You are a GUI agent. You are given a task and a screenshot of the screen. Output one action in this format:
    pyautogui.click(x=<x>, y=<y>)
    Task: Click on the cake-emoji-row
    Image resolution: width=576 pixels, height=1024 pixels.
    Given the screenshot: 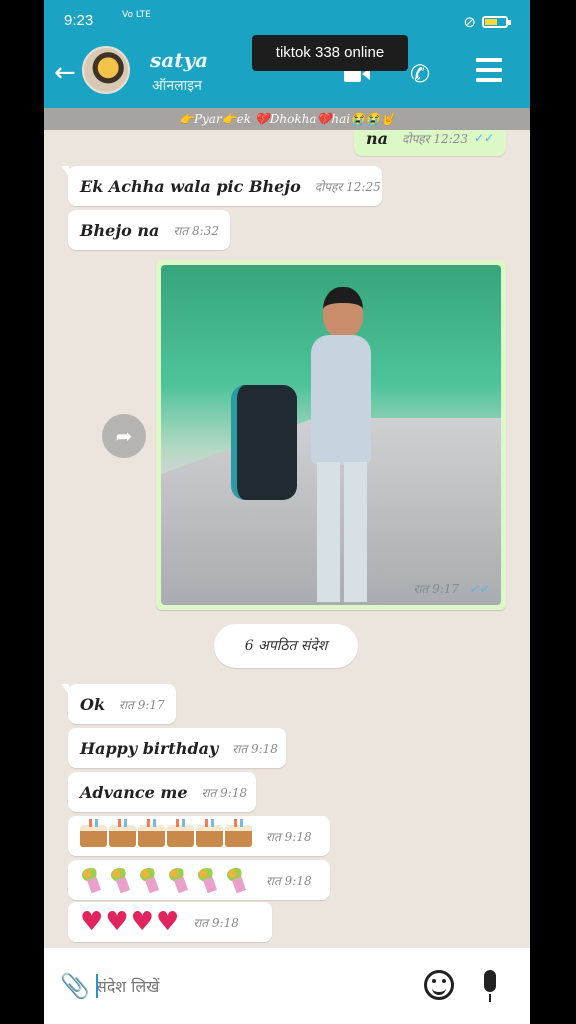 What is the action you would take?
    pyautogui.click(x=166, y=833)
    